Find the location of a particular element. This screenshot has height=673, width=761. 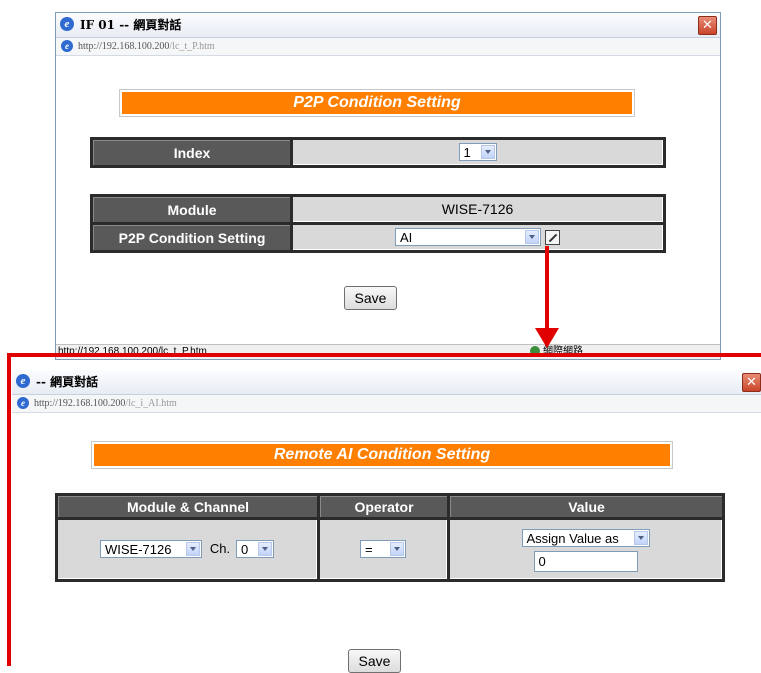

title-bar: e IF 01 -- 網頁對話 ✕ is located at coordinates (388, 25).